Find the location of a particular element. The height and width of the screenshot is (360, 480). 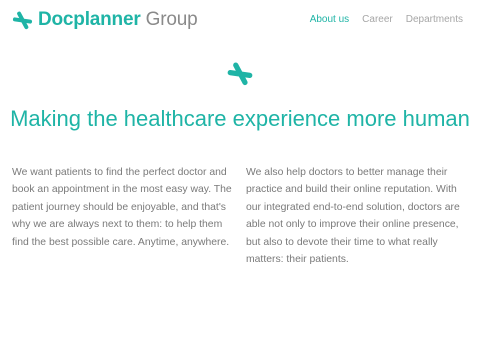

nav-departments: Departments is located at coordinates (434, 20).